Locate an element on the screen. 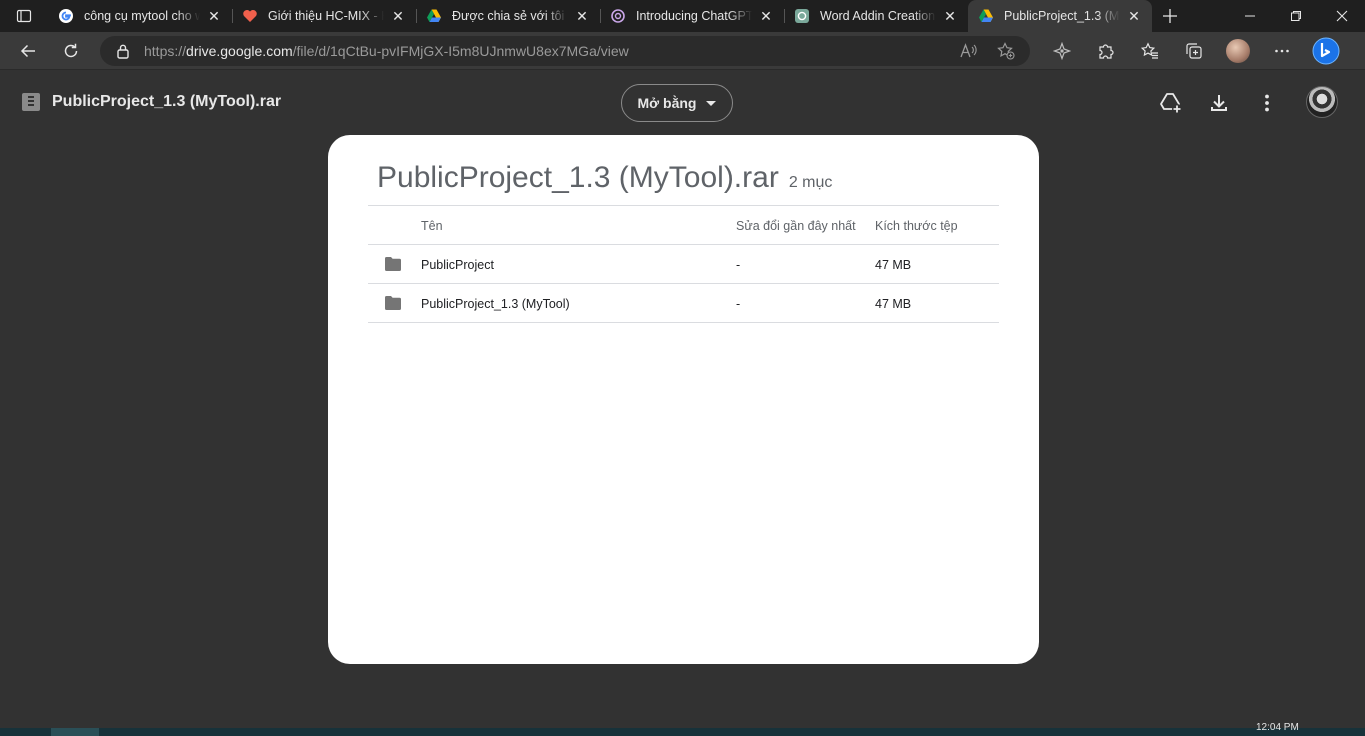 The height and width of the screenshot is (736, 1365). tab-title: PublicProject_1.3 (MyTool).rar is located at coordinates (1062, 16).